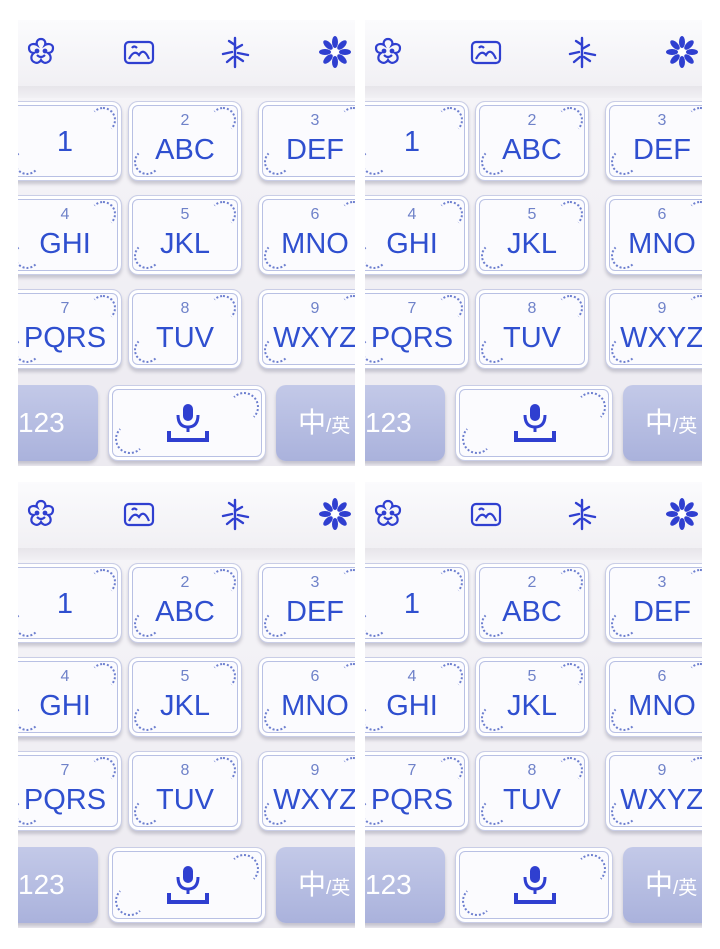  Describe the element at coordinates (662, 150) in the screenshot. I see `key-letters: DEF` at that location.